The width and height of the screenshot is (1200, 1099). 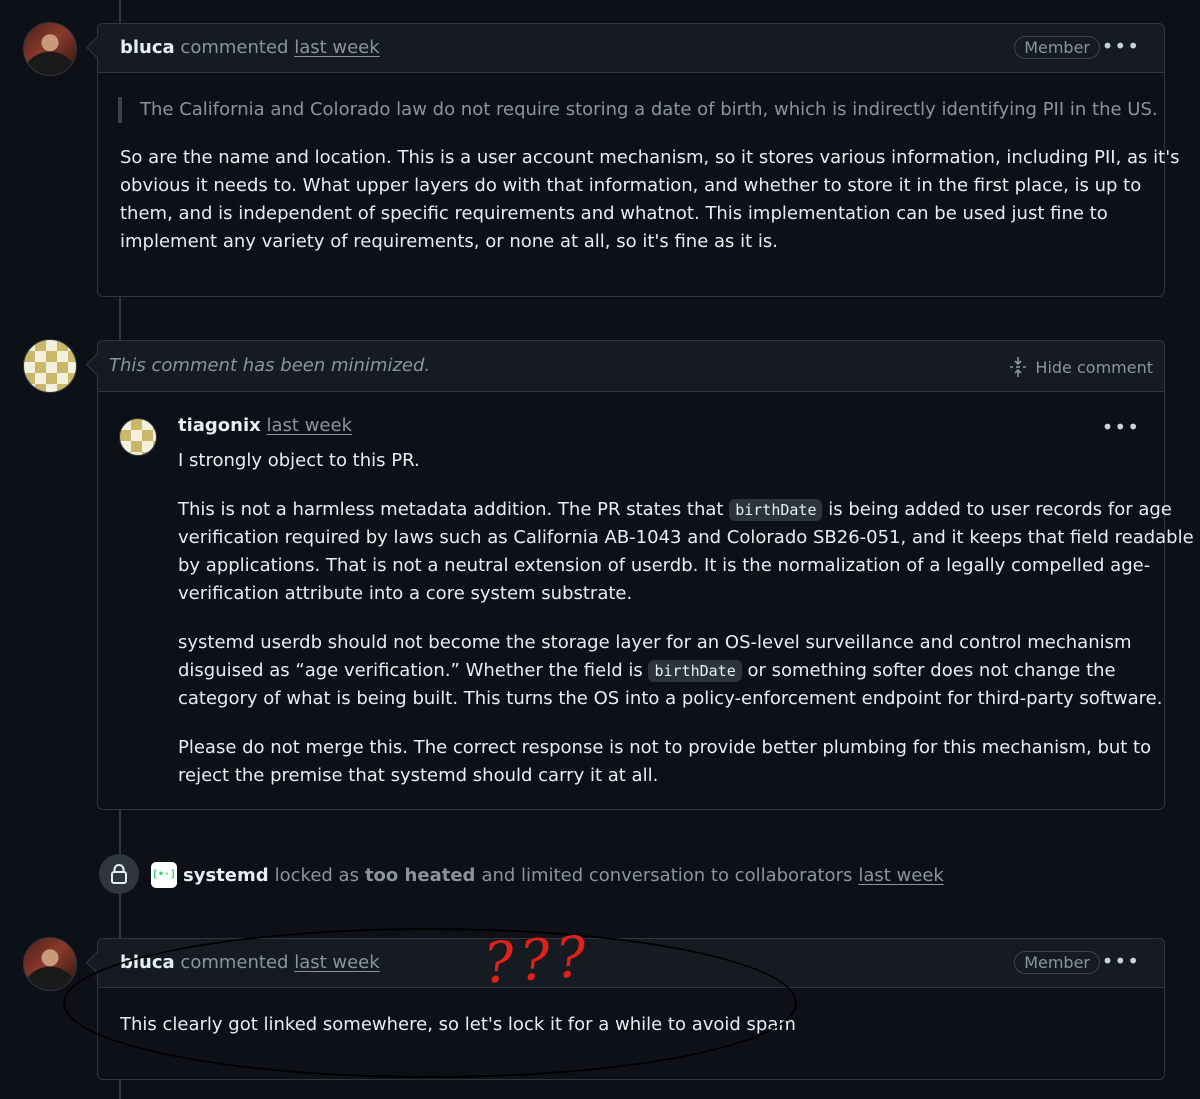 What do you see at coordinates (226, 875) in the screenshot?
I see `actor-link: systemd` at bounding box center [226, 875].